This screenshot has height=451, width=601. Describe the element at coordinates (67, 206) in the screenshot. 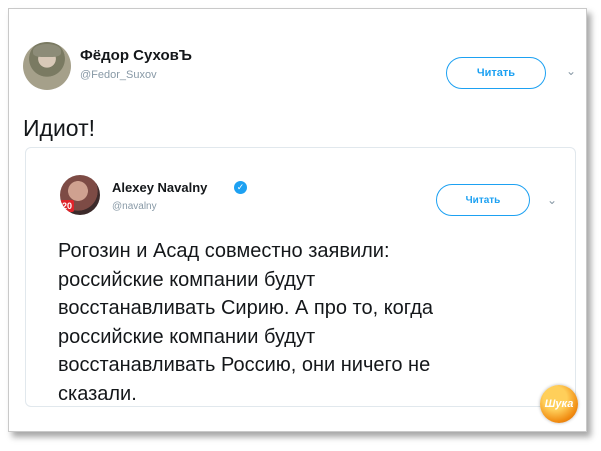

I see `avatar-badge: 20` at that location.